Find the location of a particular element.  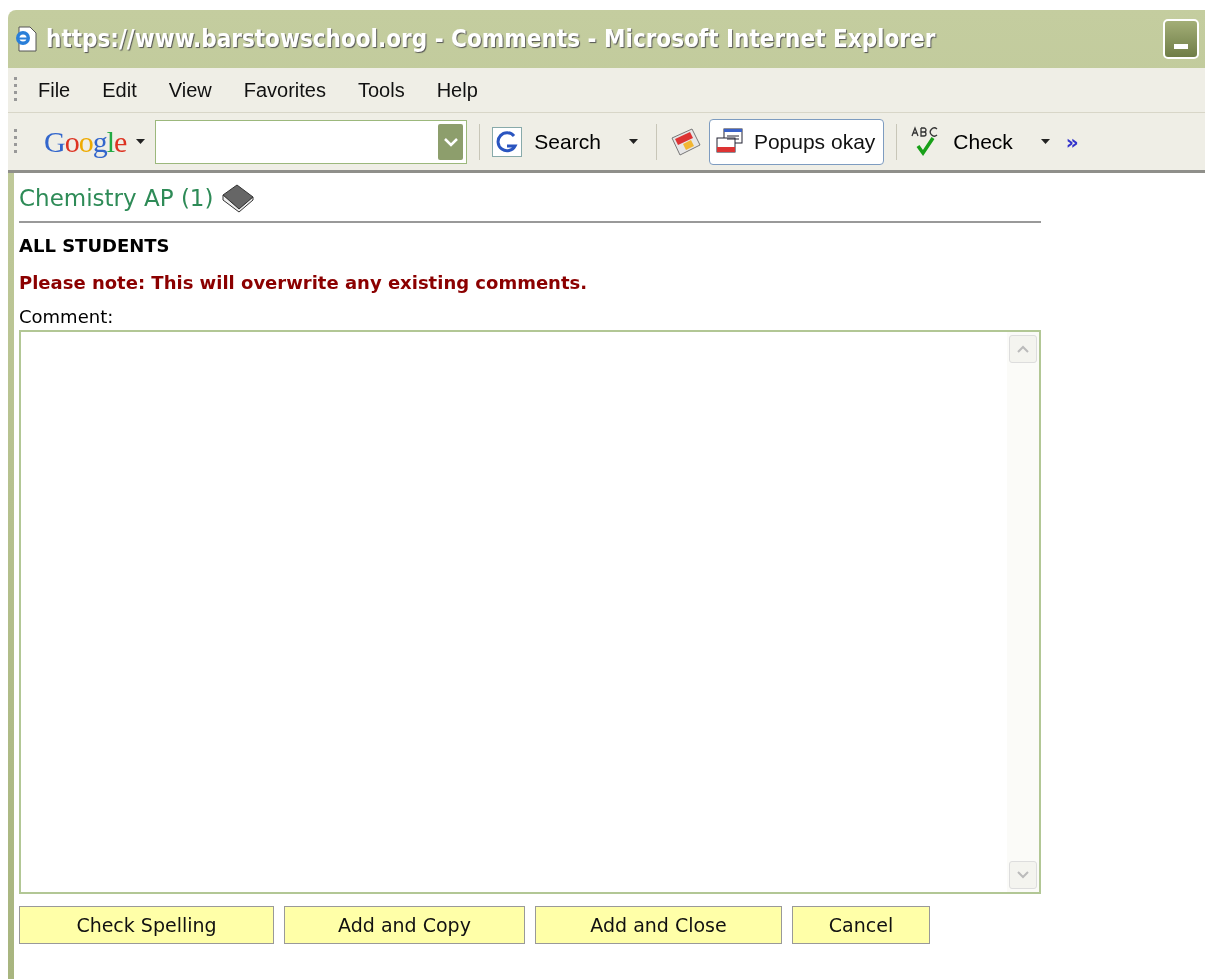

form-button: Check Spelling is located at coordinates (146, 925).